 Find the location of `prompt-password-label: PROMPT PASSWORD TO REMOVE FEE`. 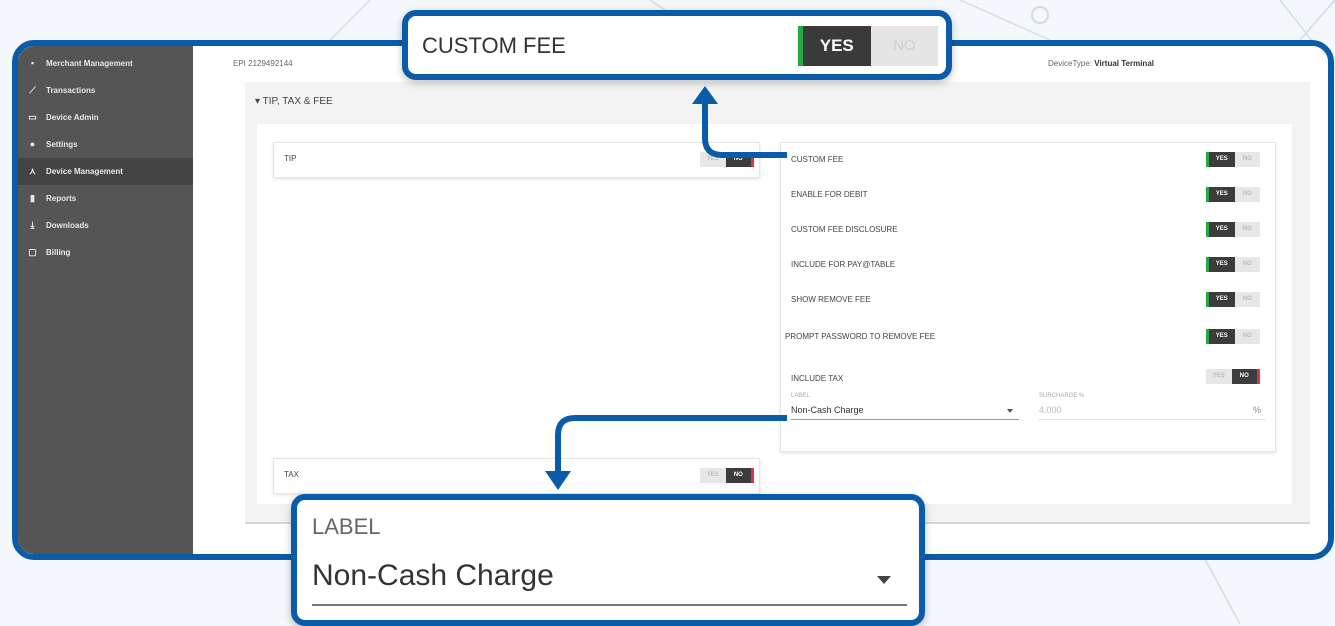

prompt-password-label: PROMPT PASSWORD TO REMOVE FEE is located at coordinates (860, 336).